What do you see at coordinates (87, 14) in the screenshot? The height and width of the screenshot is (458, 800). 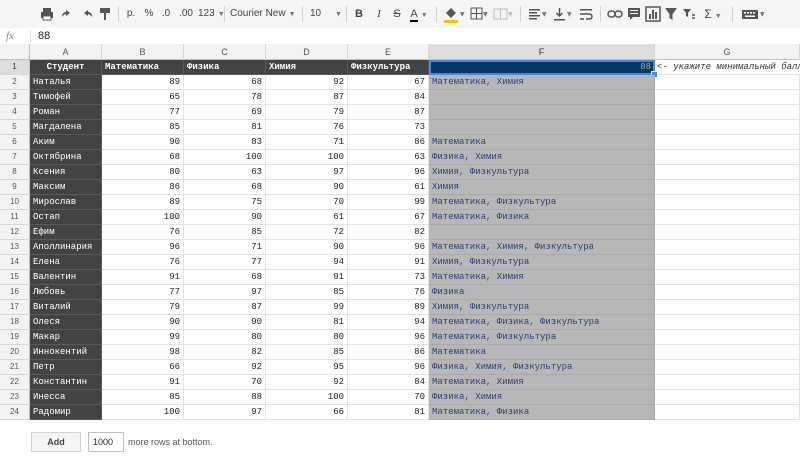 I see `redo-icon` at bounding box center [87, 14].